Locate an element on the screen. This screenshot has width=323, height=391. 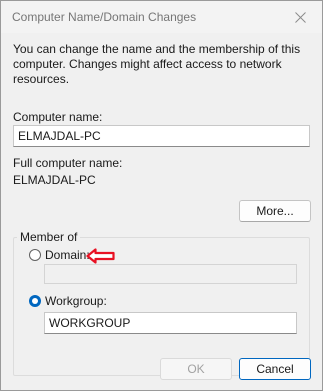
workgroup-label: Workgroup: is located at coordinates (76, 301).